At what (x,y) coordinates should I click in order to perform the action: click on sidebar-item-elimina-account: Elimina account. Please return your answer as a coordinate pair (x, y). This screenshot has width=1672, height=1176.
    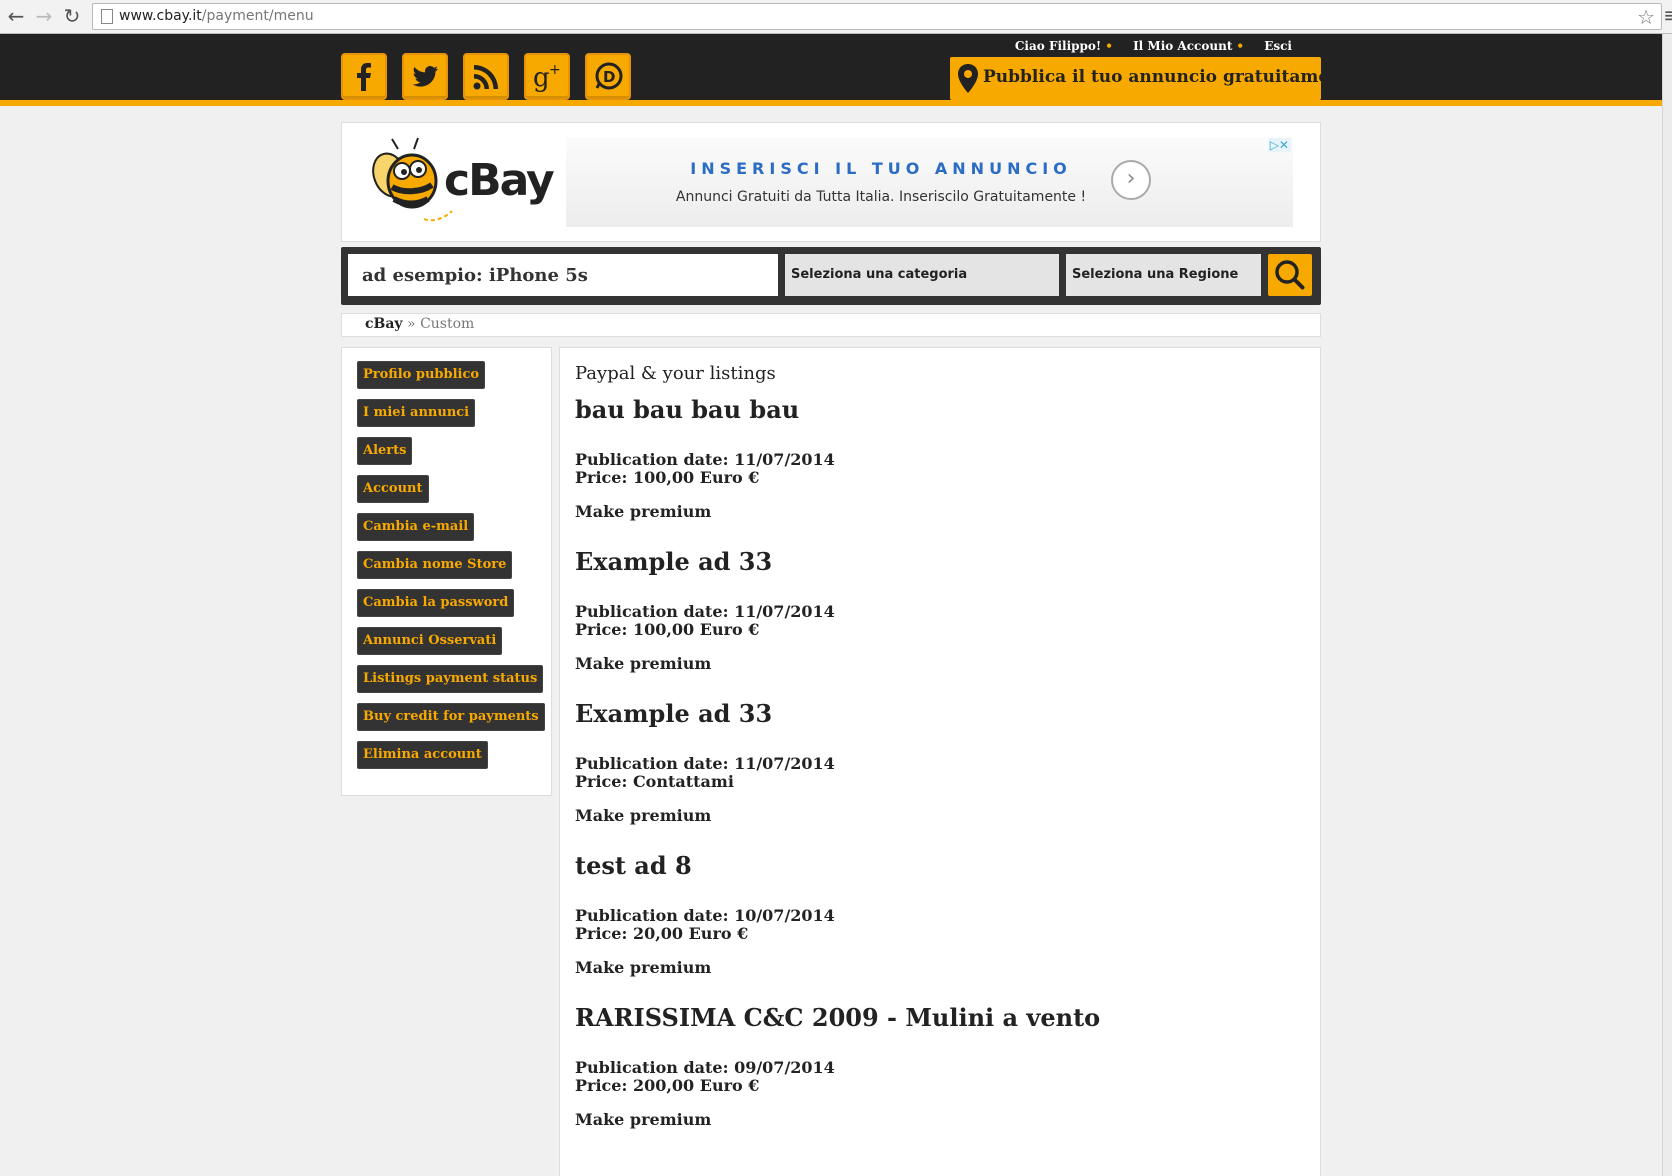
    Looking at the image, I should click on (422, 755).